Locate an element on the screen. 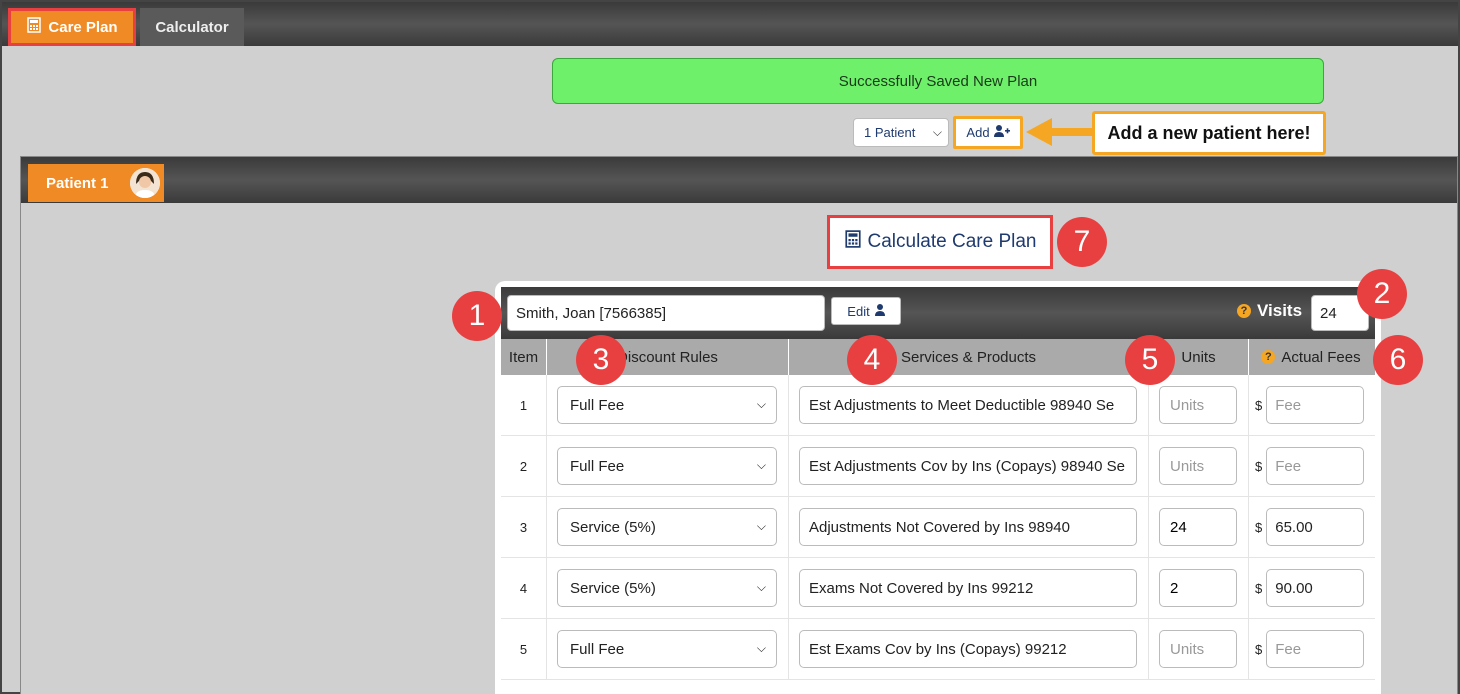  callout-arrow-line is located at coordinates (1071, 132).